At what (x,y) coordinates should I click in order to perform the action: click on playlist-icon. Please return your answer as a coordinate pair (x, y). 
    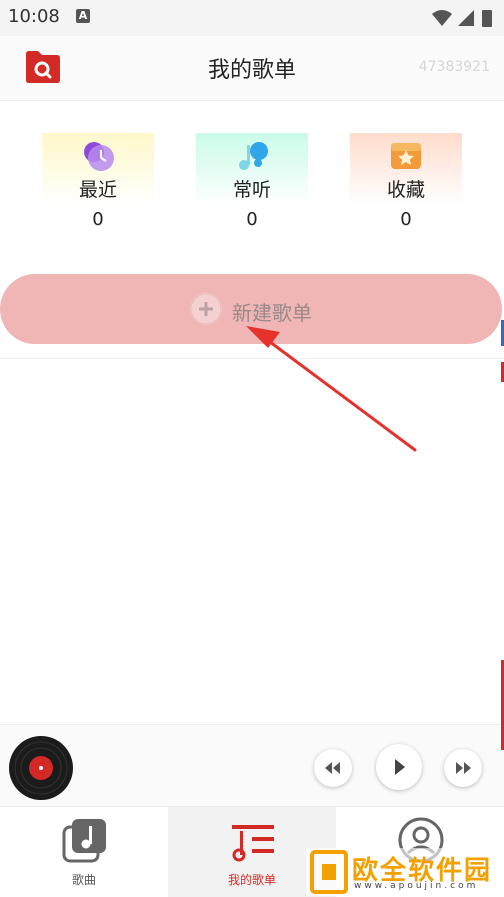
    Looking at the image, I should click on (253, 843).